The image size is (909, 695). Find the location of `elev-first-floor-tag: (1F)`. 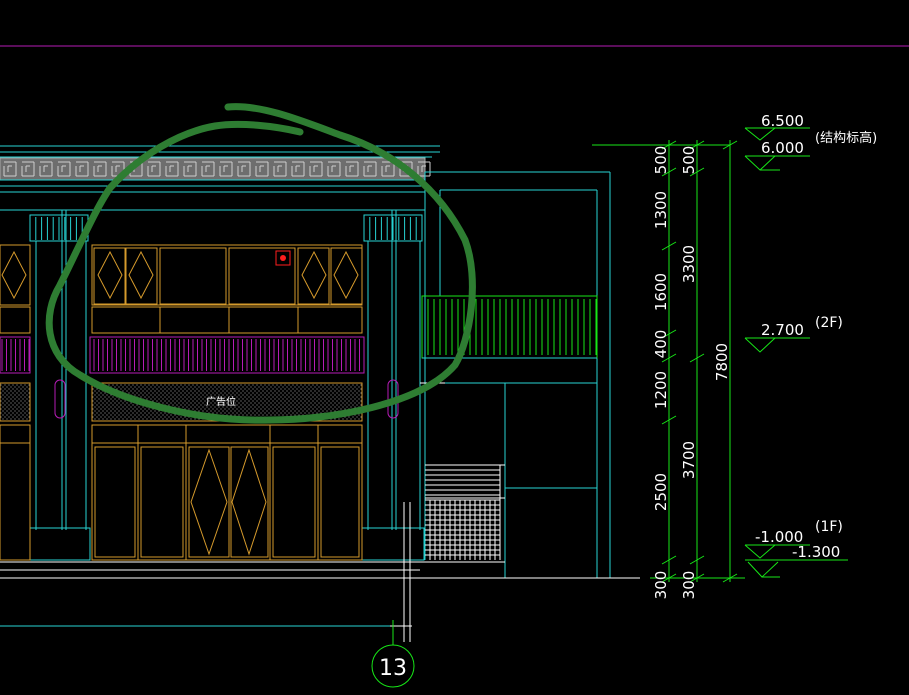

elev-first-floor-tag: (1F) is located at coordinates (829, 527).